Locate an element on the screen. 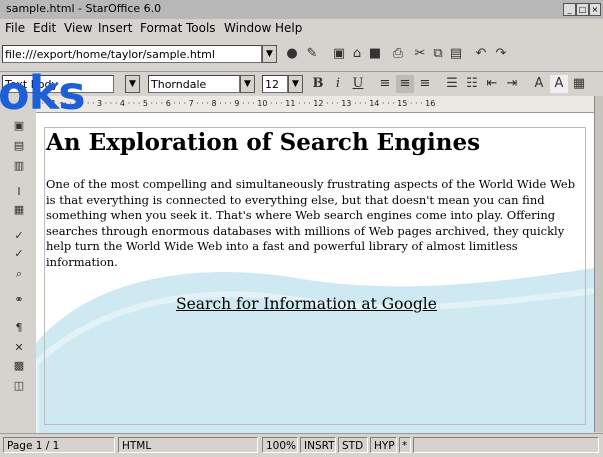 The image size is (603, 457). menu-window: Window is located at coordinates (247, 28).